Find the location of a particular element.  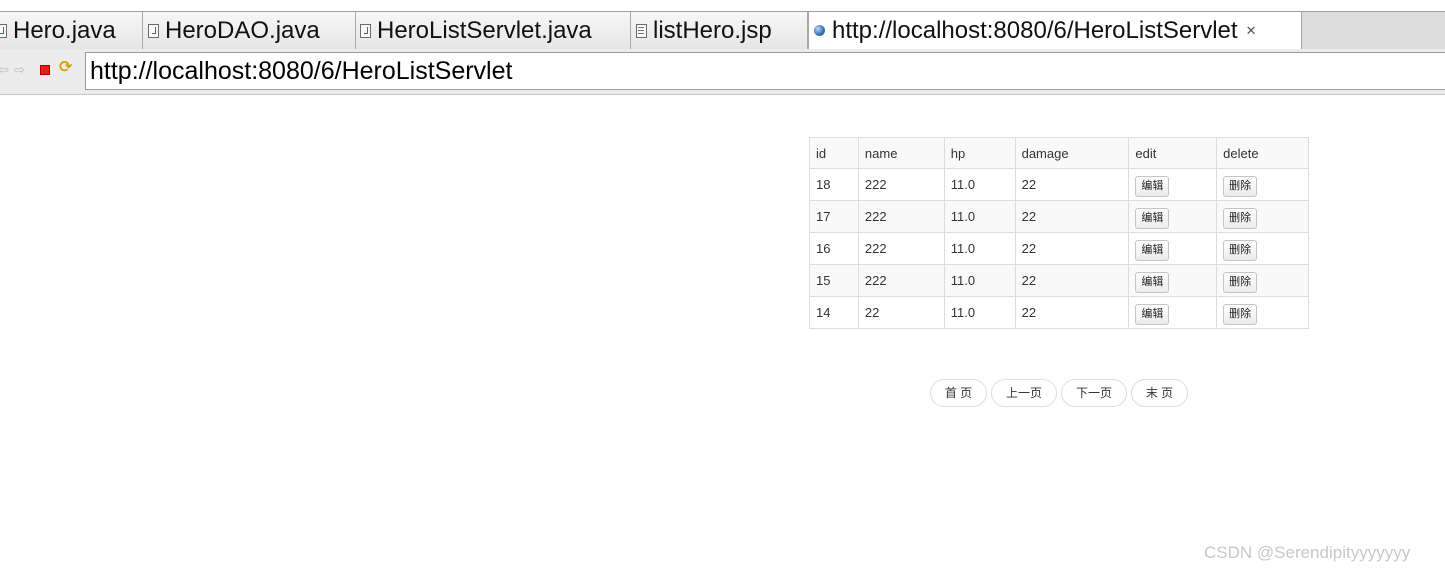

tab-hero-java: Hero.java is located at coordinates (71, 30).